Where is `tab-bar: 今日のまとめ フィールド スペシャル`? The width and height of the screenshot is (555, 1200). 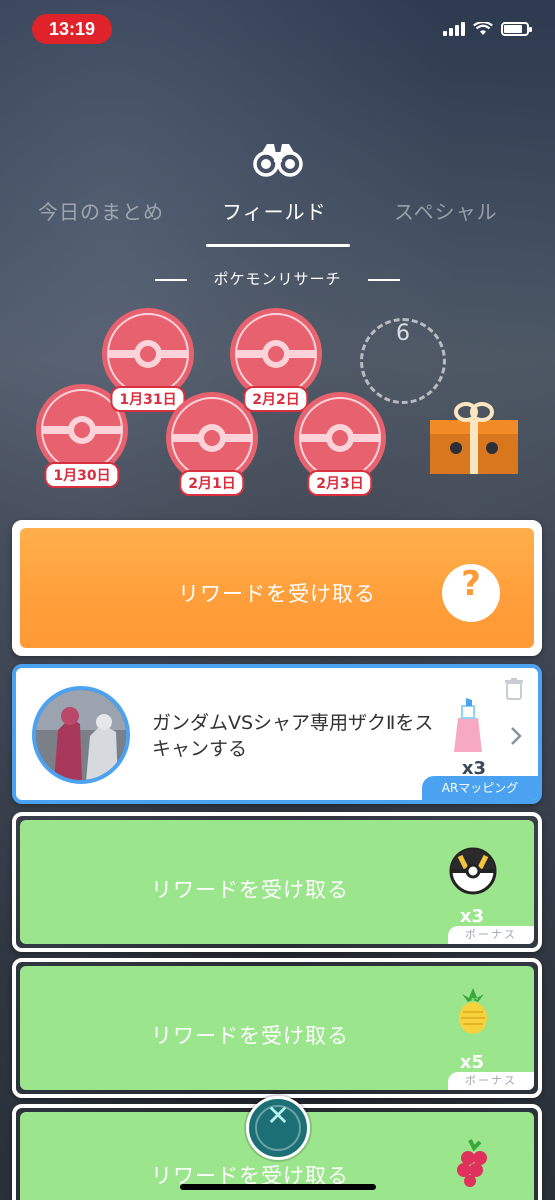
tab-bar: 今日のまとめ フィールド スペシャル is located at coordinates (277, 224).